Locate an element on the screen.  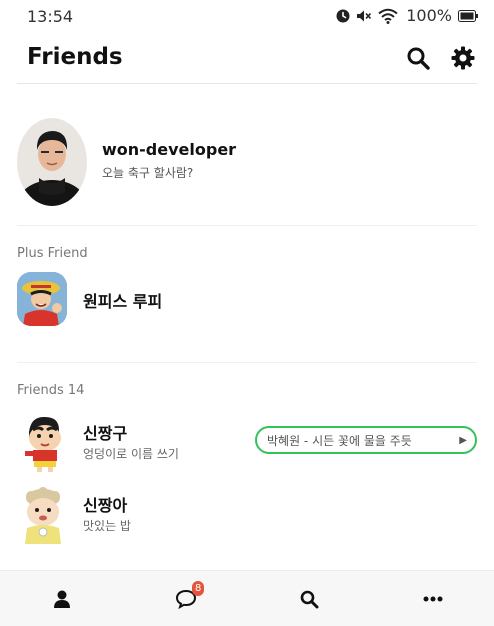
wifi-icon is located at coordinates (388, 16).